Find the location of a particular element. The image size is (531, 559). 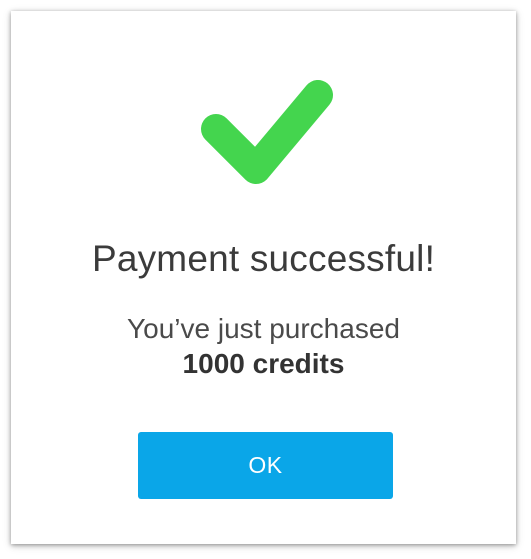

dialog-title: Payment successful! is located at coordinates (263, 258).